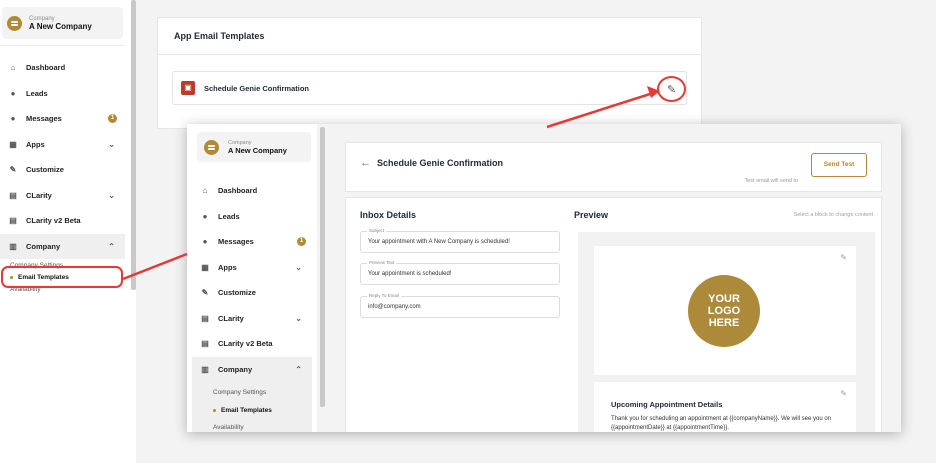 Image resolution: width=936 pixels, height=463 pixels. What do you see at coordinates (257, 88) in the screenshot?
I see `template-name: Schedule Genie Confirmation` at bounding box center [257, 88].